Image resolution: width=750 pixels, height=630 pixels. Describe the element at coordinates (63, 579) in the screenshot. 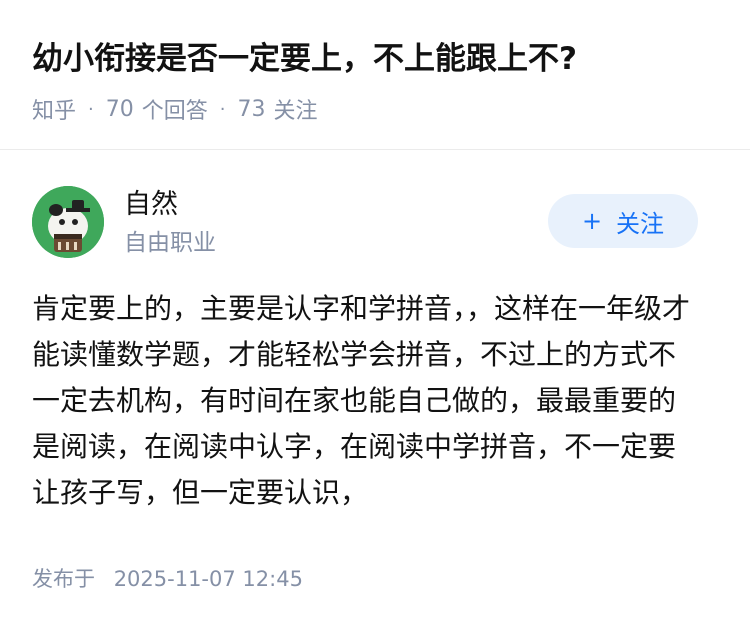

I see `publish-label: 发布于` at that location.